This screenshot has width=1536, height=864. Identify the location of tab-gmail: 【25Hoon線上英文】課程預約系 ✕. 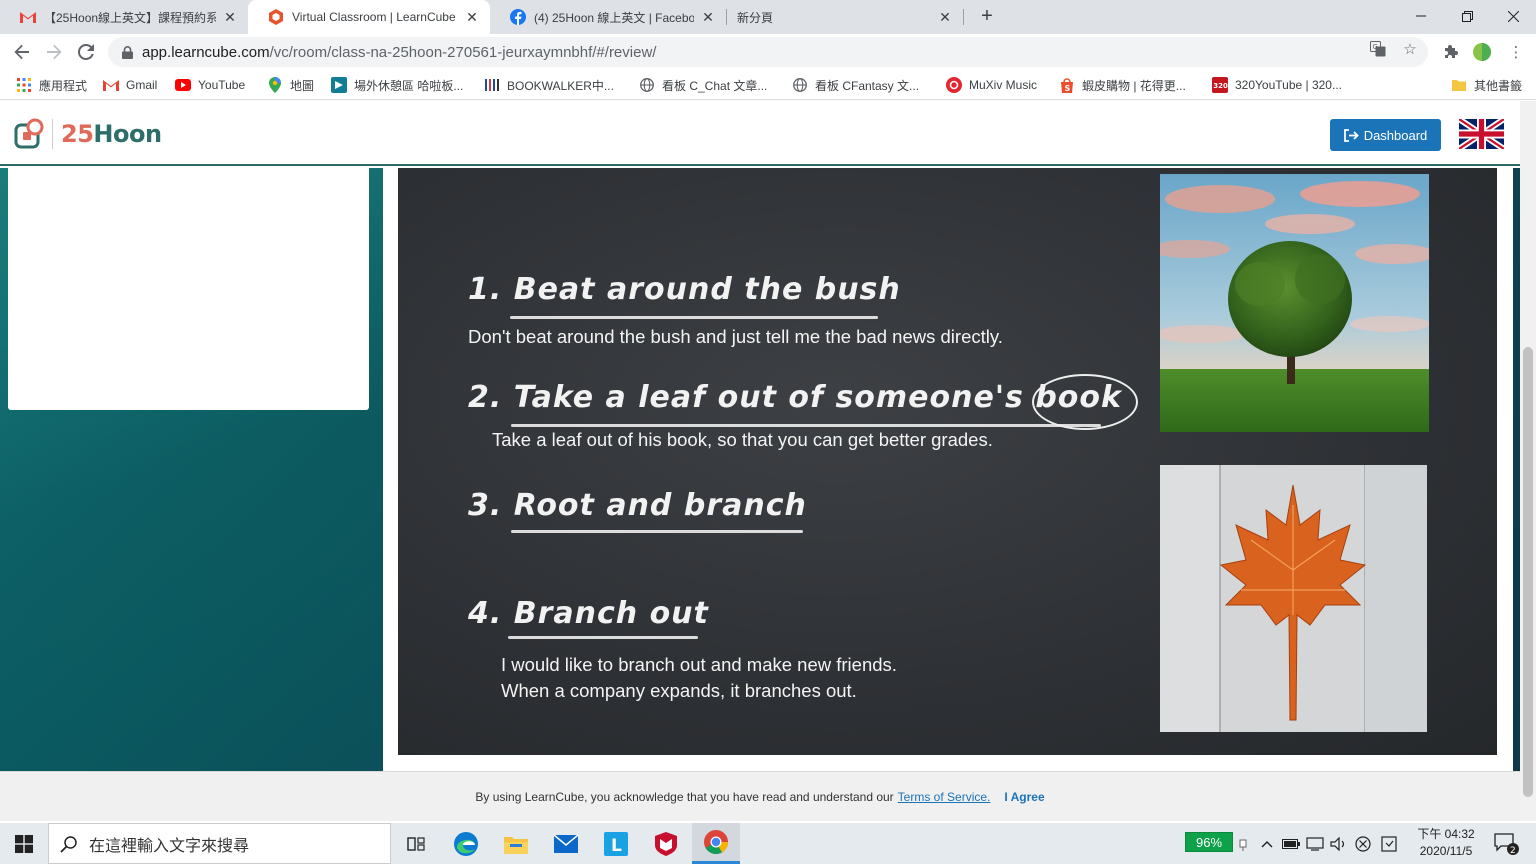
(124, 17).